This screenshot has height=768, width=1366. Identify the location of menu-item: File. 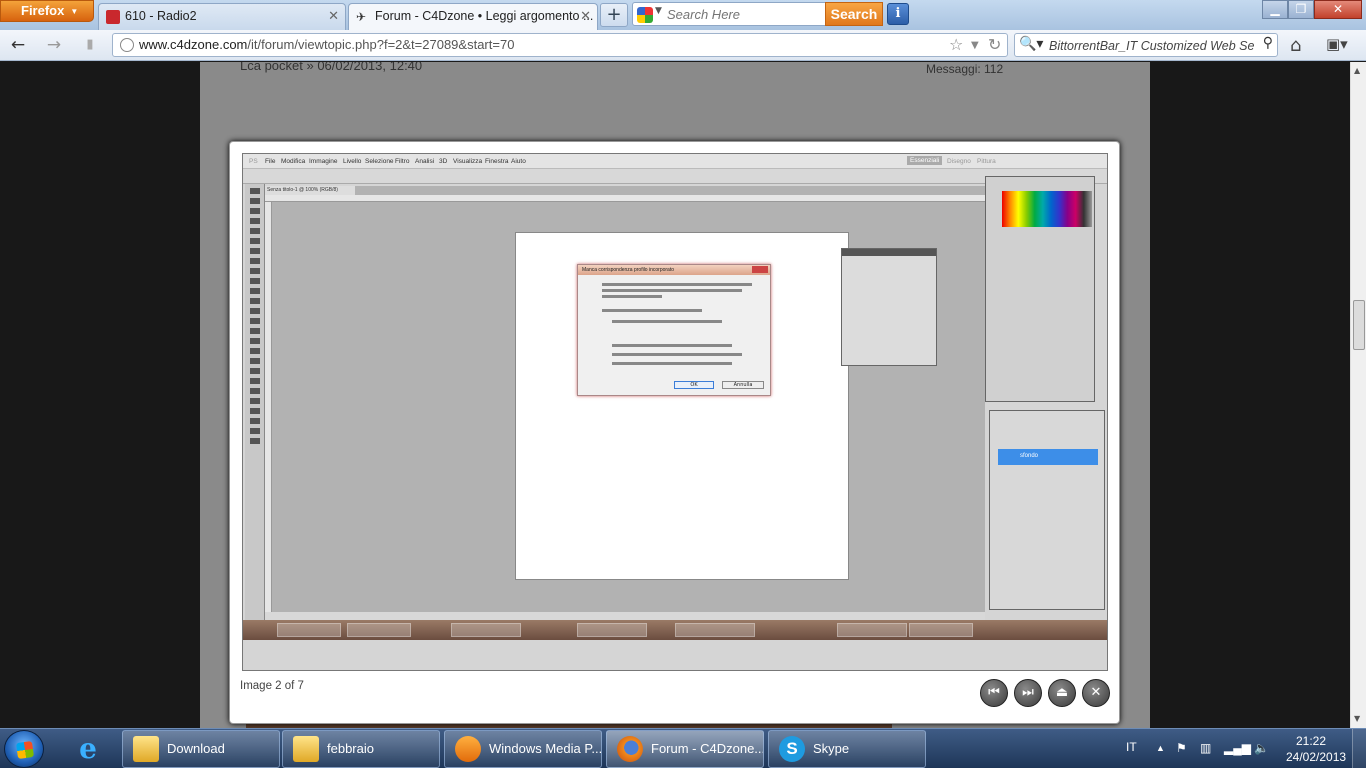
(270, 161).